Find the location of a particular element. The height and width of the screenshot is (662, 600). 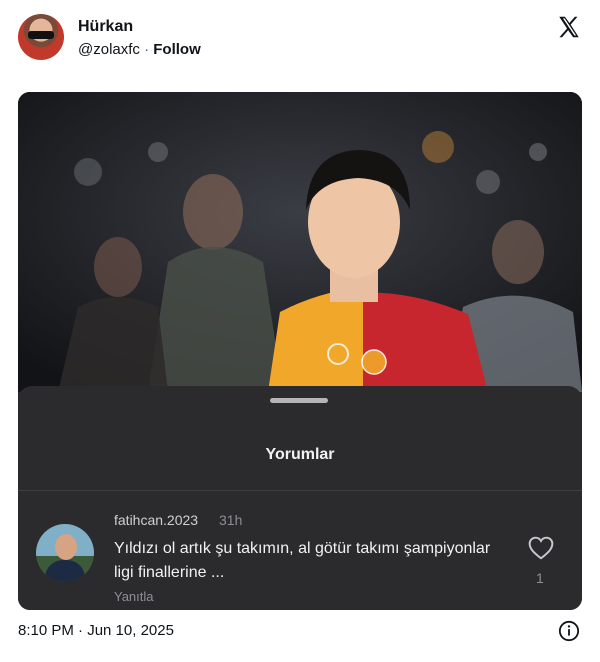

tweet-timestamp: 8:10 PM · Jun 10, 2025 is located at coordinates (96, 630).